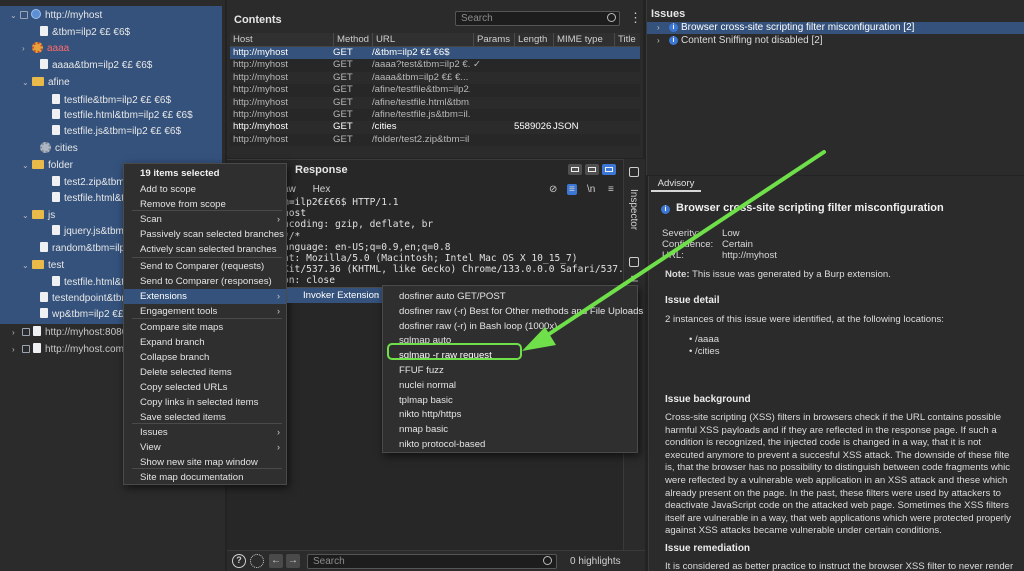 This screenshot has height=571, width=1024. What do you see at coordinates (611, 189) in the screenshot?
I see `menu-icon: ≡` at bounding box center [611, 189].